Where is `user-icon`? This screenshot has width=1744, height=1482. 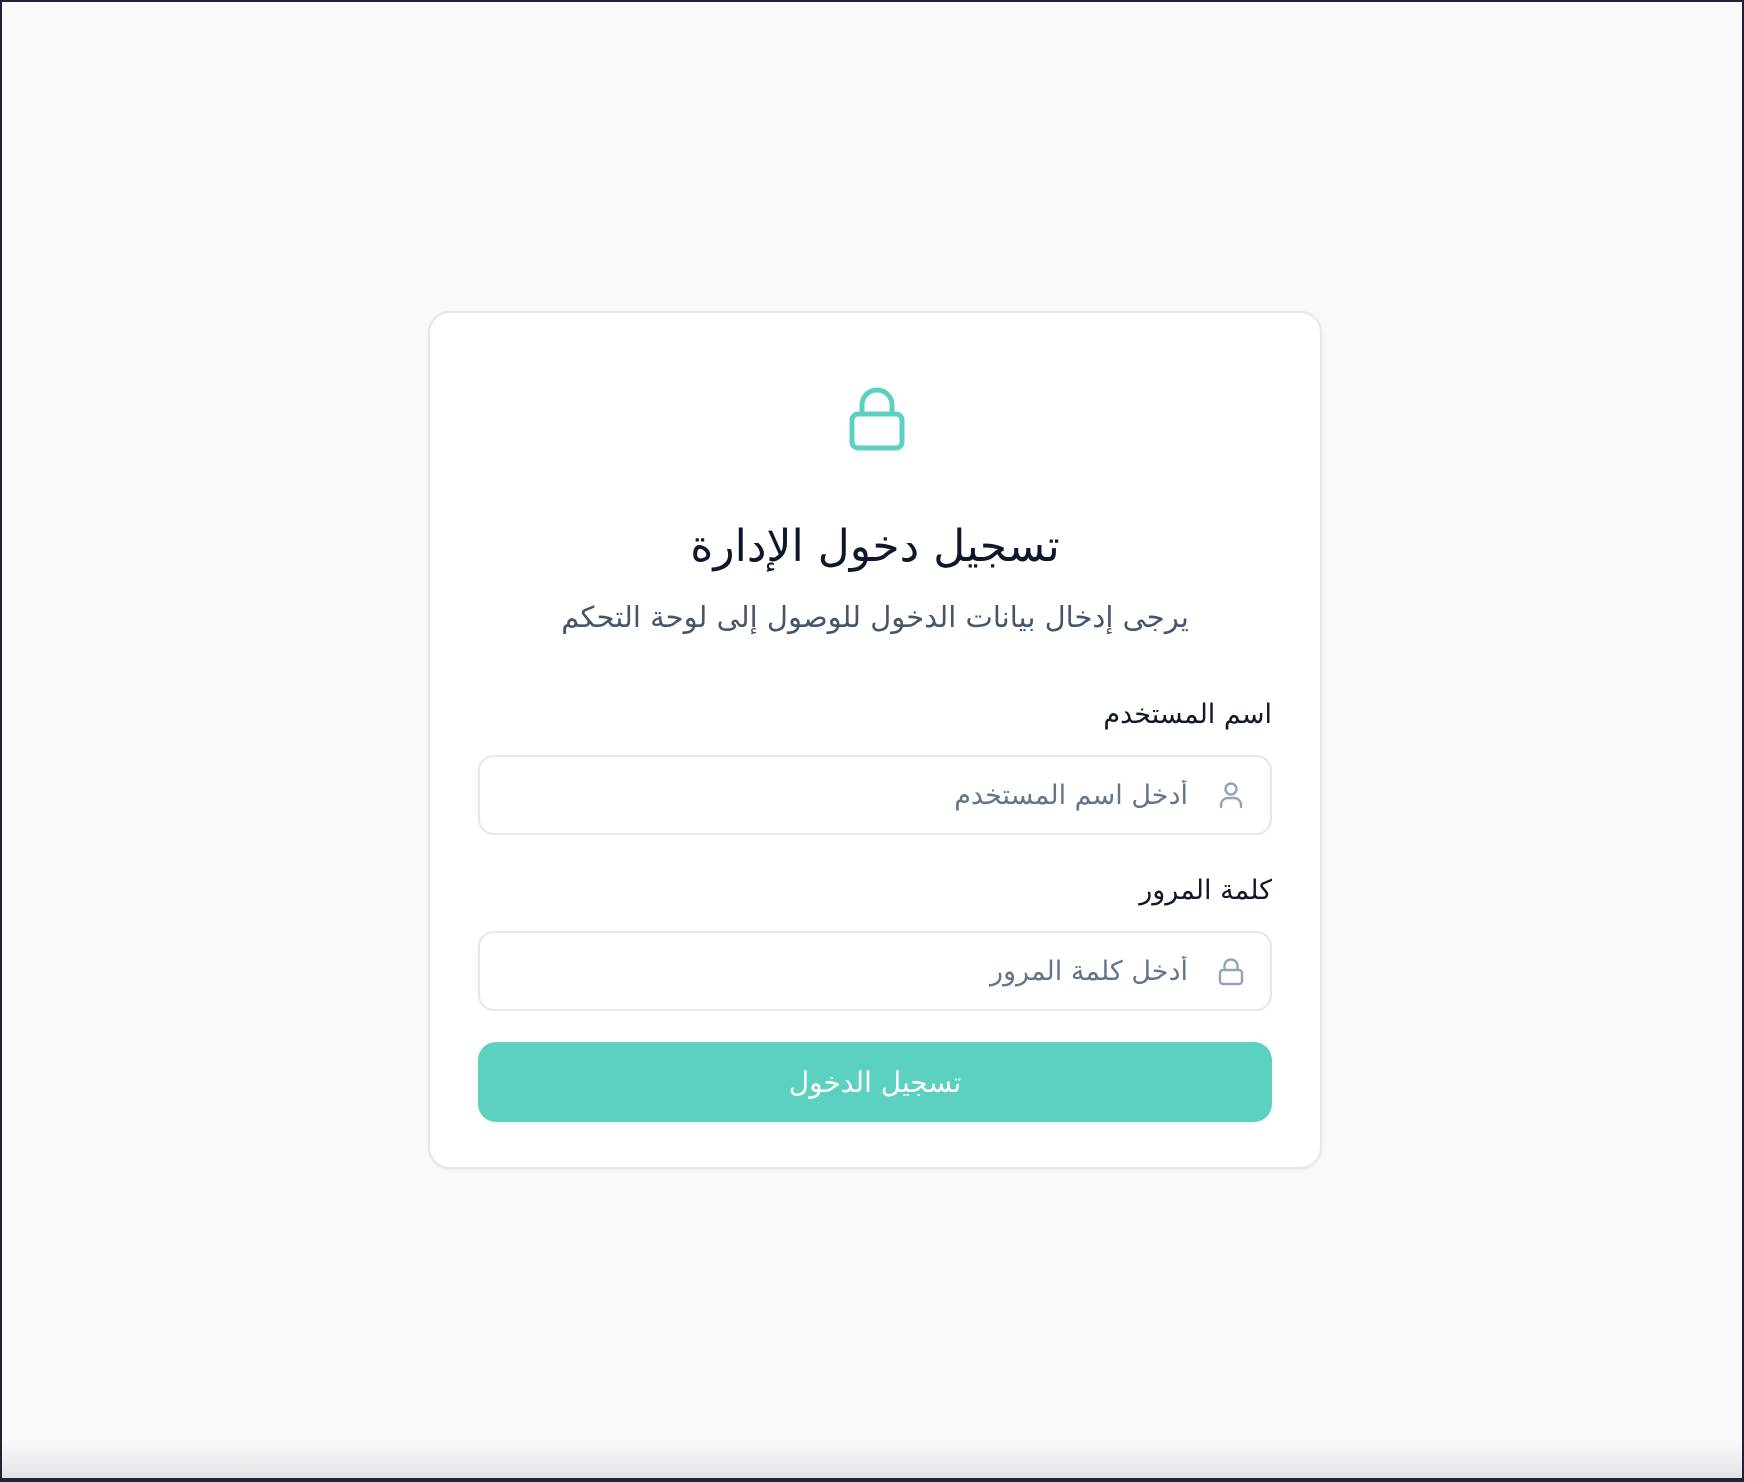 user-icon is located at coordinates (1231, 795).